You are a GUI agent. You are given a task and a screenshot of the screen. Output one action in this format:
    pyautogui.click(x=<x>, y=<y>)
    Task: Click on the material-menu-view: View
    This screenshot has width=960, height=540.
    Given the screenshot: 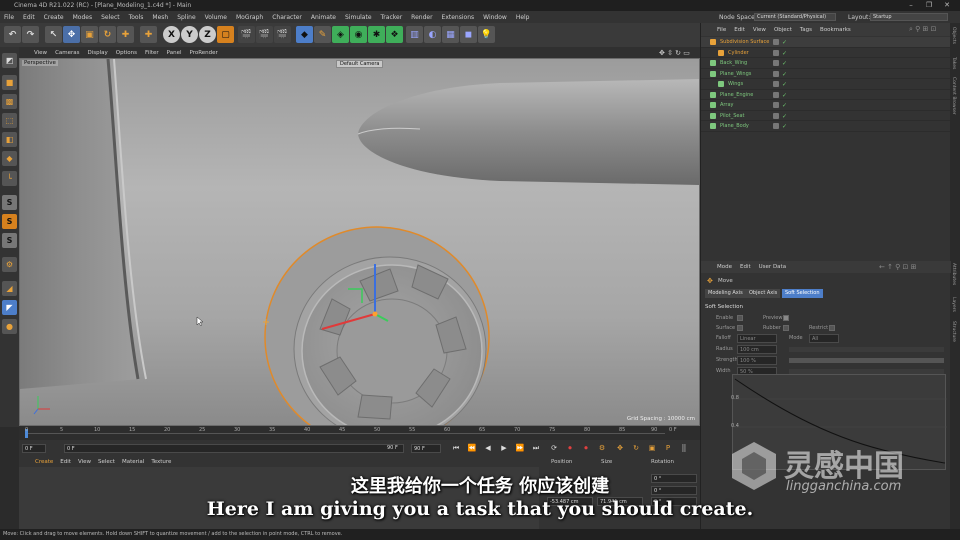 What is the action you would take?
    pyautogui.click(x=84, y=462)
    